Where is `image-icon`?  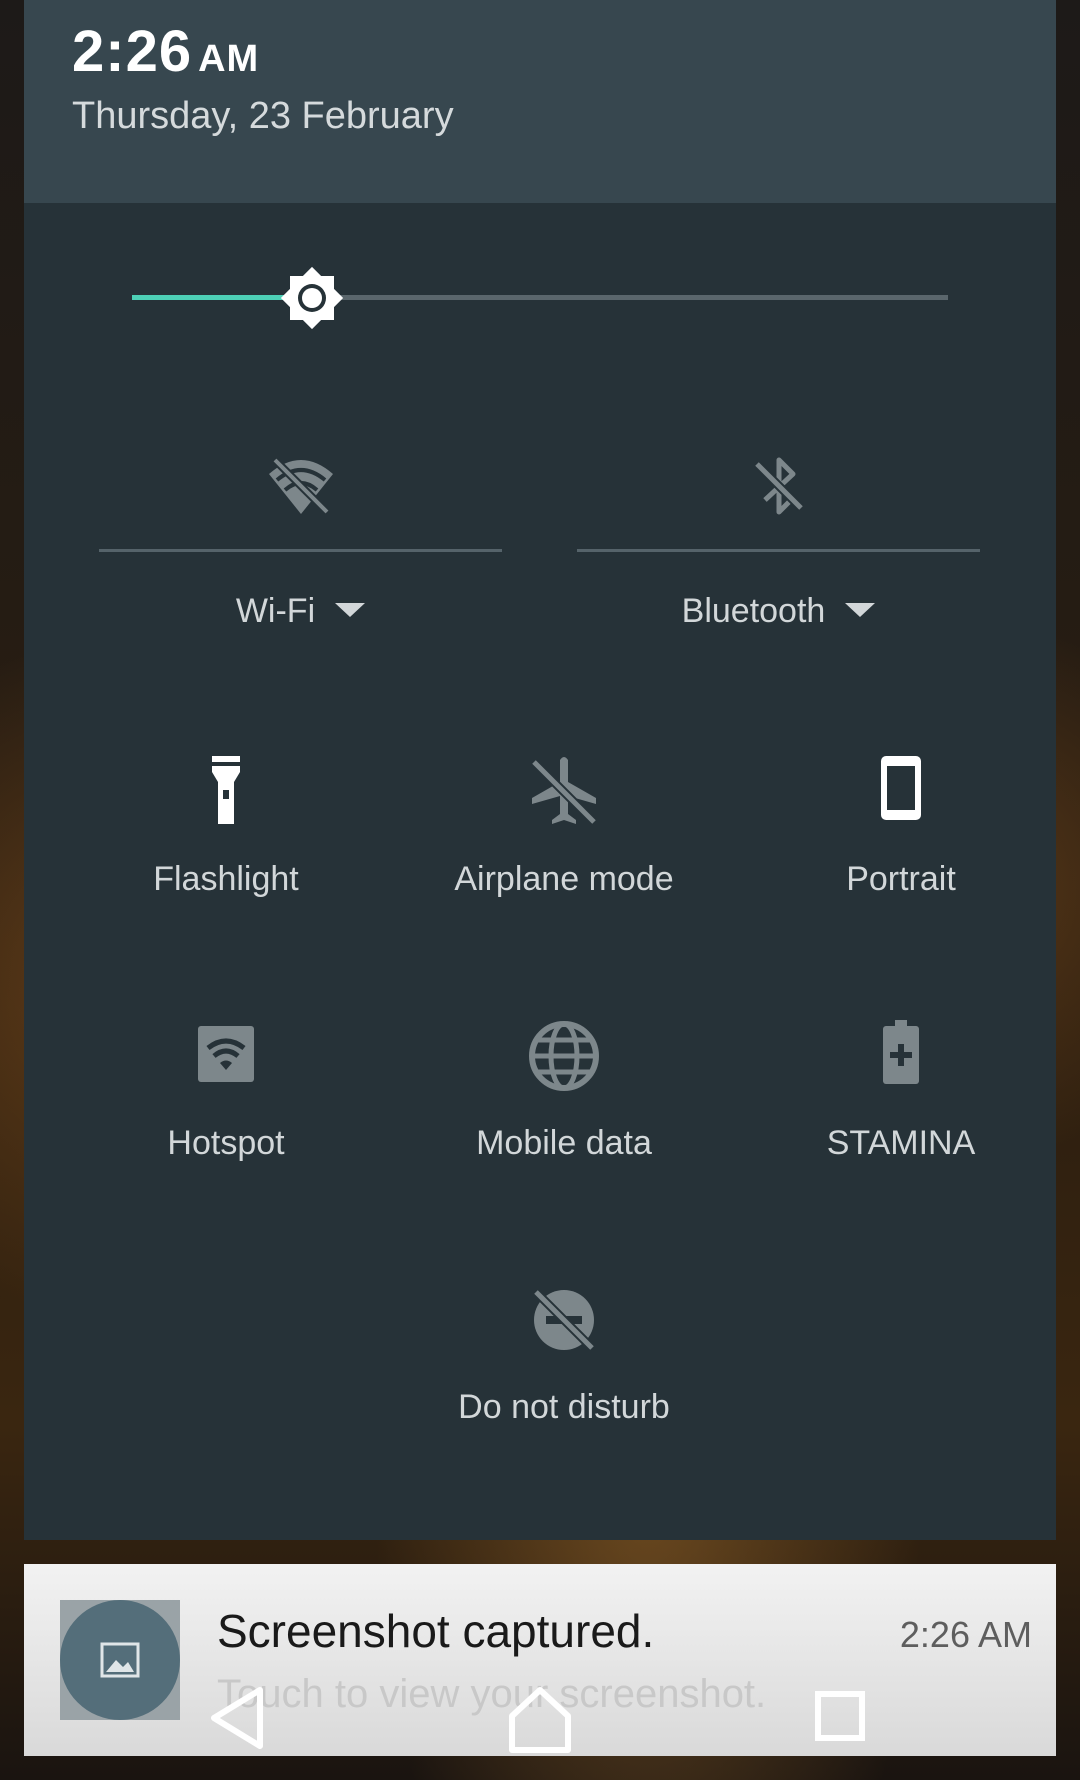 image-icon is located at coordinates (120, 1660).